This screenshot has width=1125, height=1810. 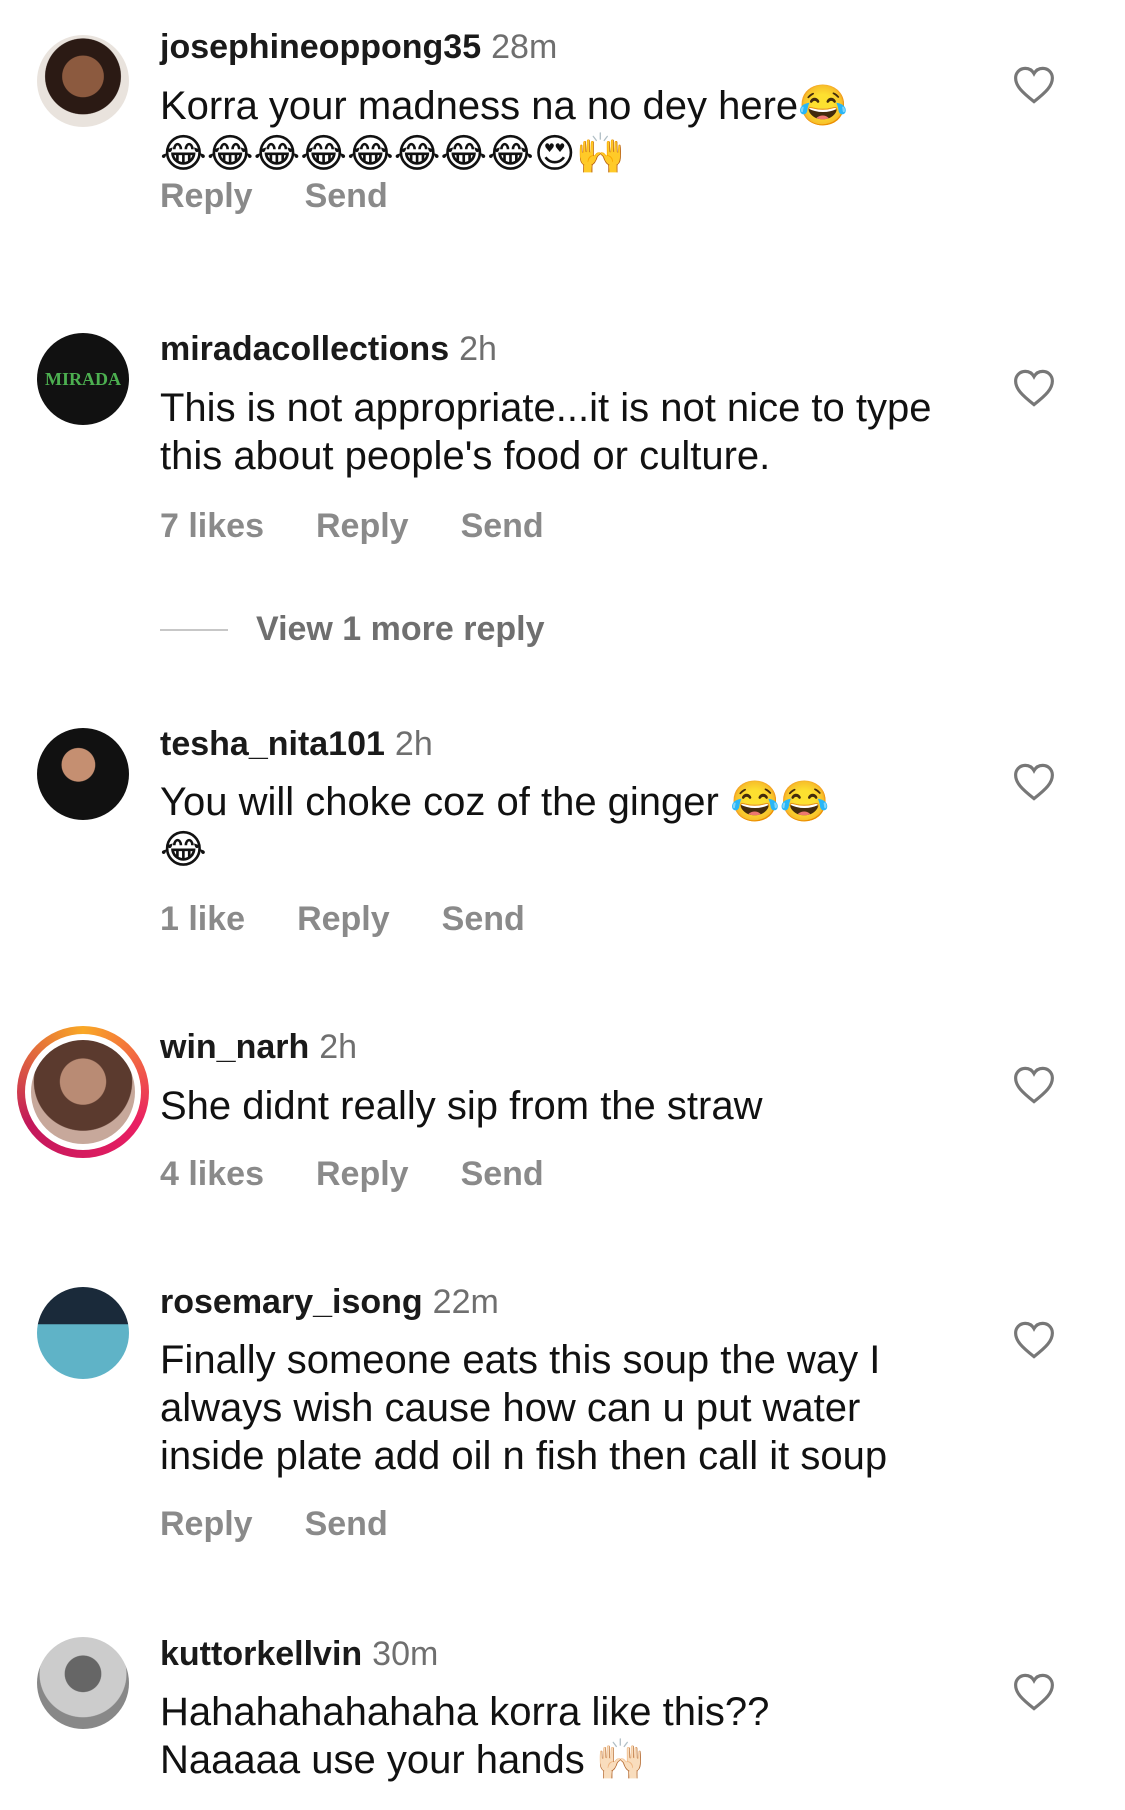 I want to click on avatar-story-ring, so click(x=83, y=1092).